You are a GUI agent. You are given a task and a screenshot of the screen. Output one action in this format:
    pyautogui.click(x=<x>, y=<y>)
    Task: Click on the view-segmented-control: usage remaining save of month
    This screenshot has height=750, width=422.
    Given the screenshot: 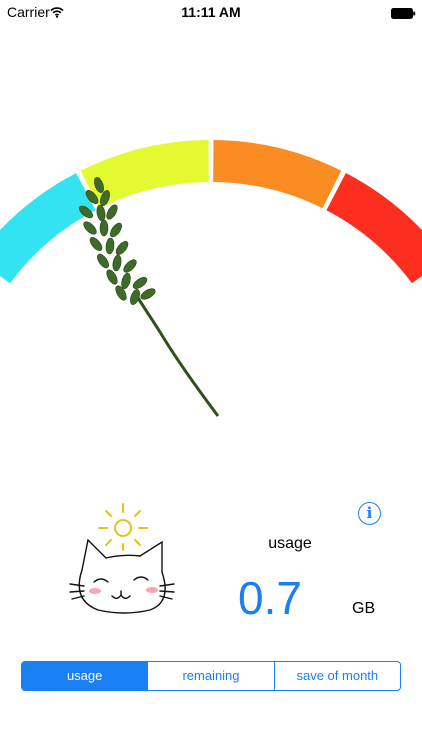 What is the action you would take?
    pyautogui.click(x=211, y=676)
    